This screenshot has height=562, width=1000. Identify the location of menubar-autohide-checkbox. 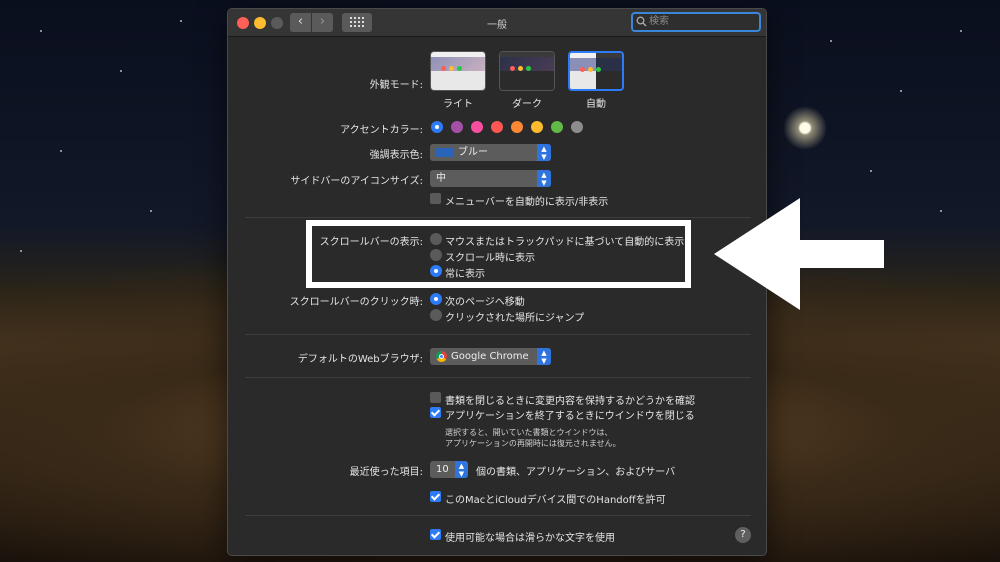
(435, 198).